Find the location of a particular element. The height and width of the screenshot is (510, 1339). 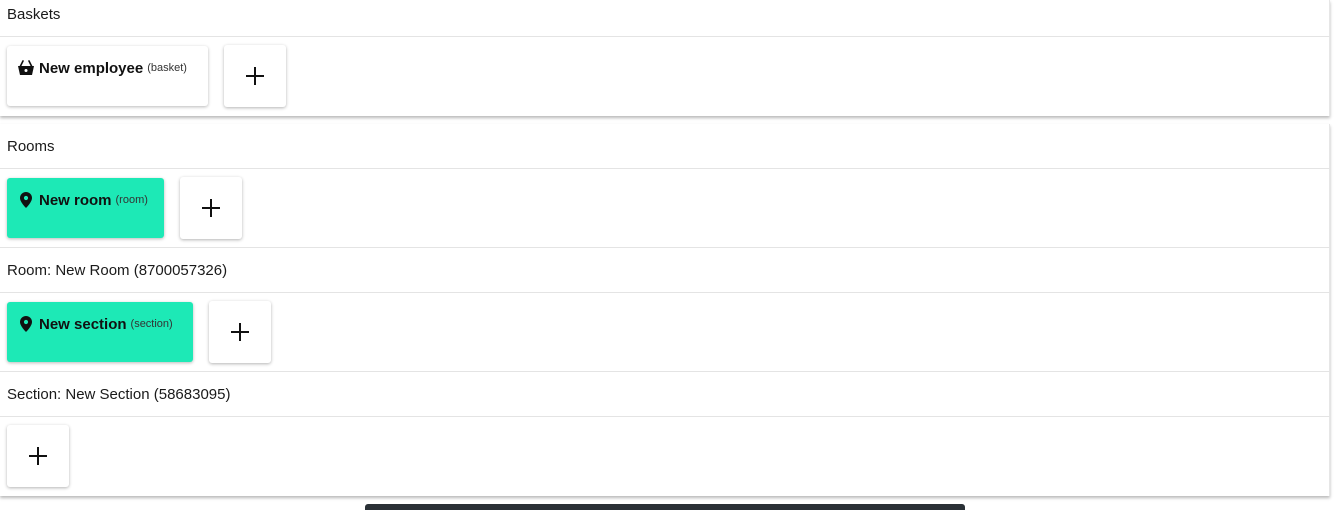

room-header: Room: New Room (8700057326) is located at coordinates (117, 270).